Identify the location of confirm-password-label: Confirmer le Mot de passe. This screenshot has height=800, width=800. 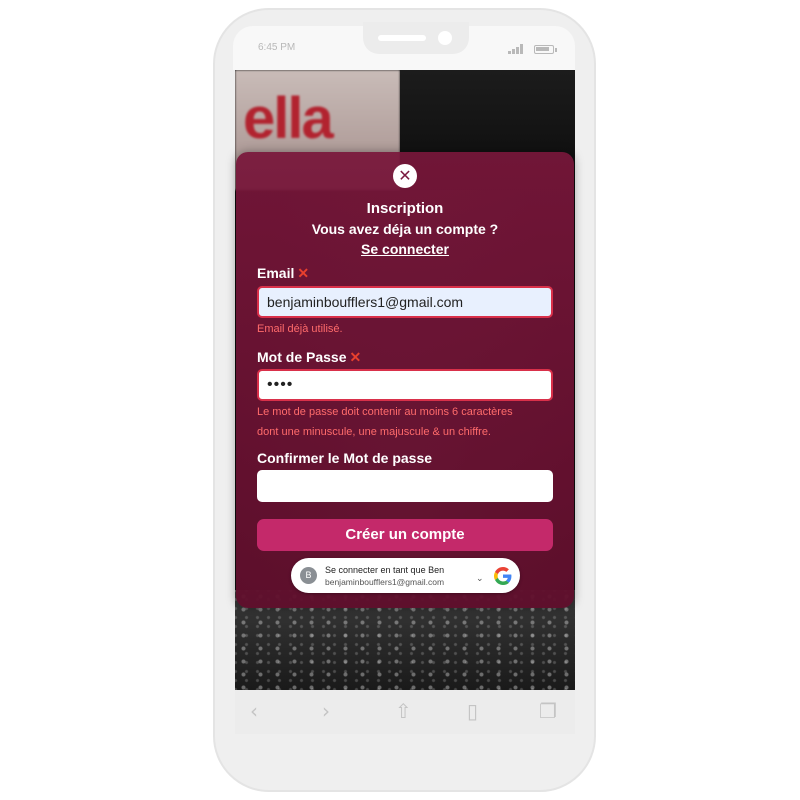
(345, 458).